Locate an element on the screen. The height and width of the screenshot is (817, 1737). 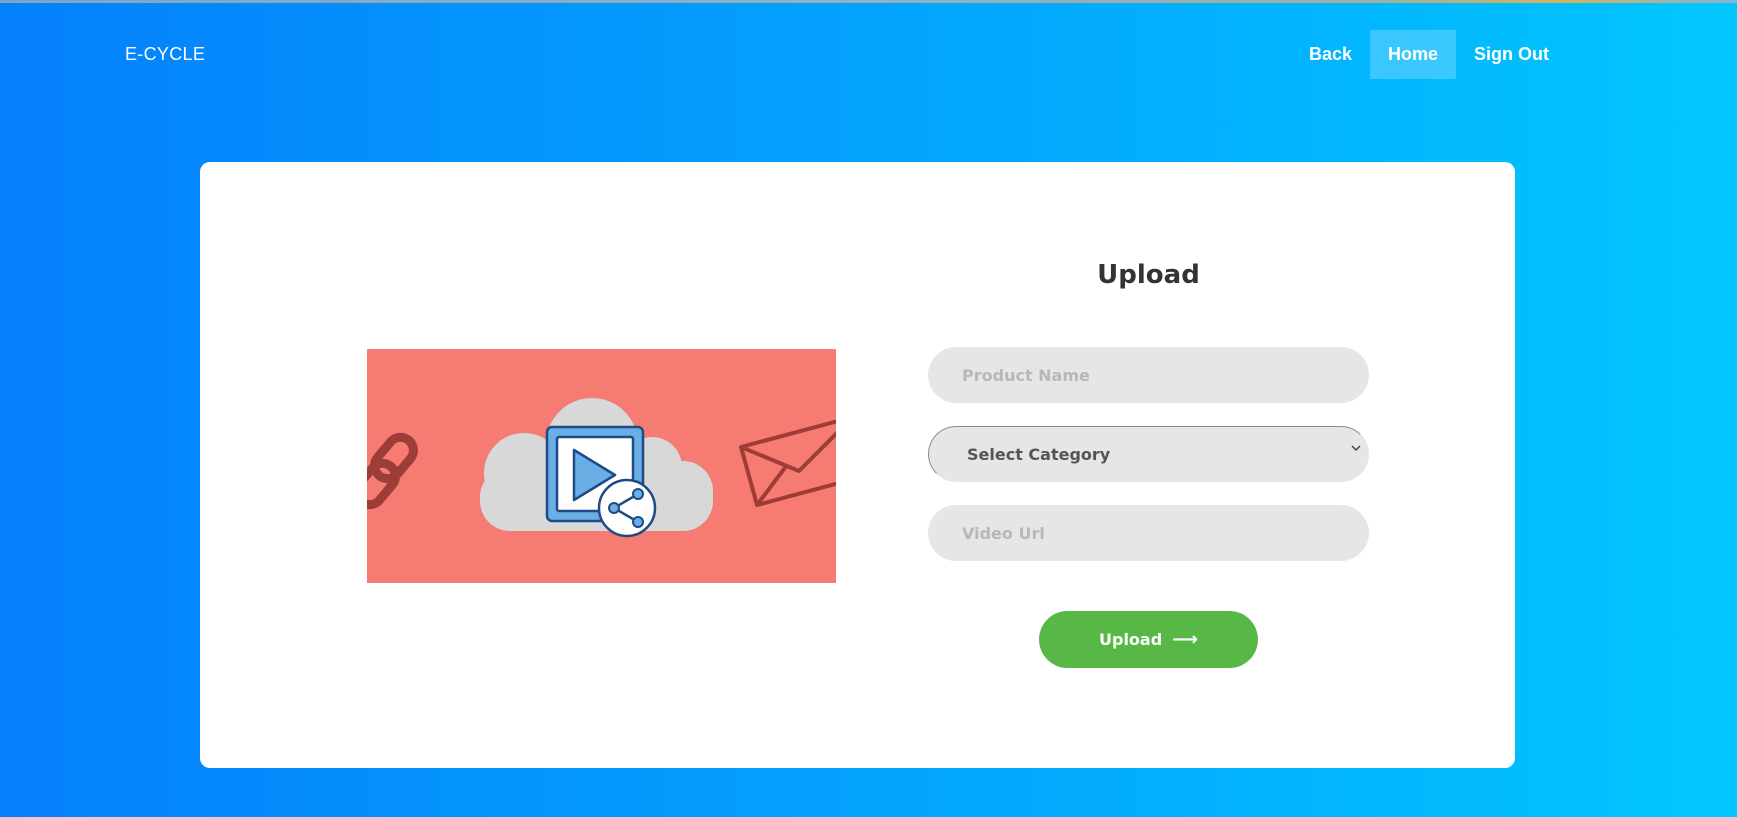
upload-illustration-art is located at coordinates (601, 468).